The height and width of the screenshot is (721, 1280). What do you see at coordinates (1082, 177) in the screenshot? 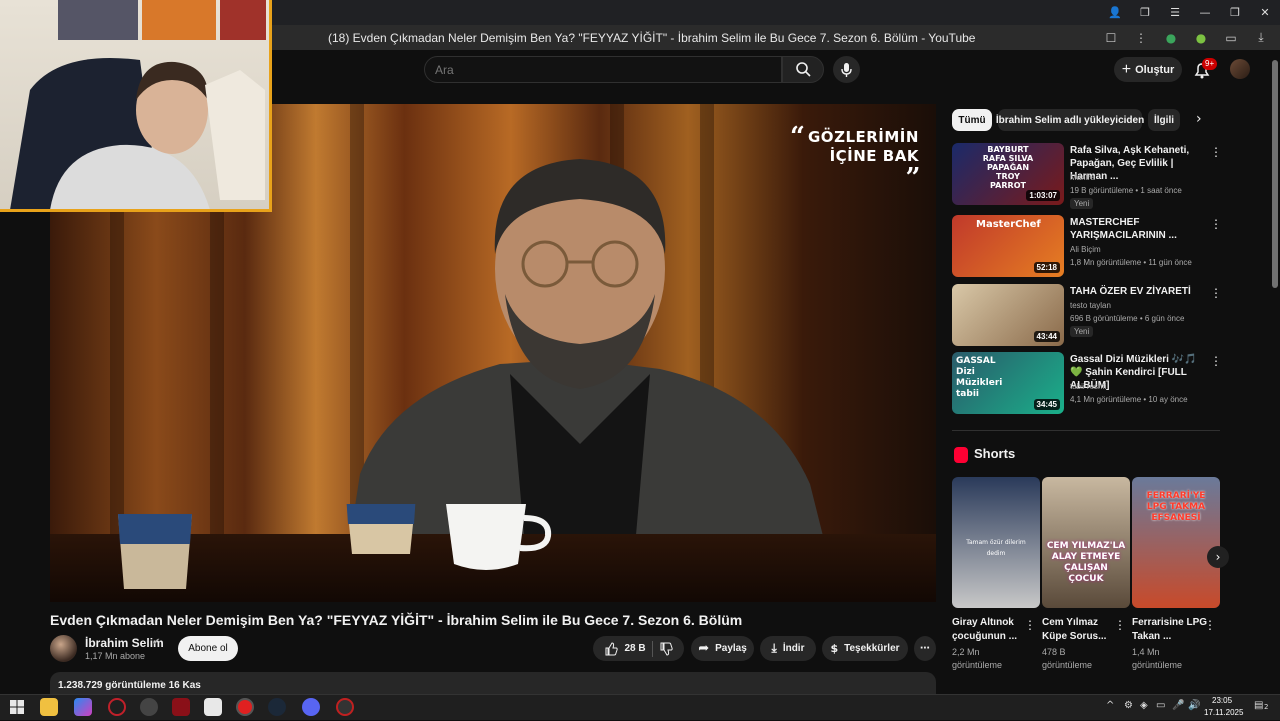
I see `recommendation-channel: Mantra` at bounding box center [1082, 177].